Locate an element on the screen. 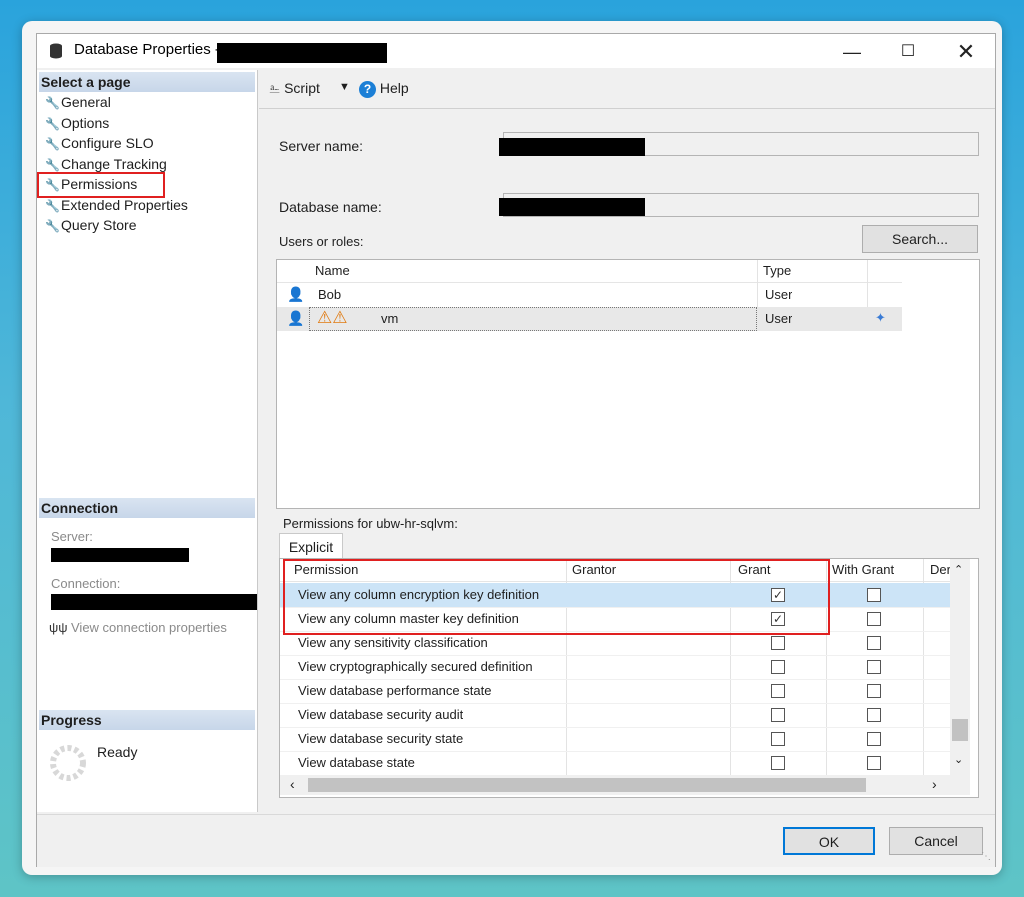 Image resolution: width=1024 pixels, height=897 pixels. page-item-label: Configure SLO is located at coordinates (107, 143).